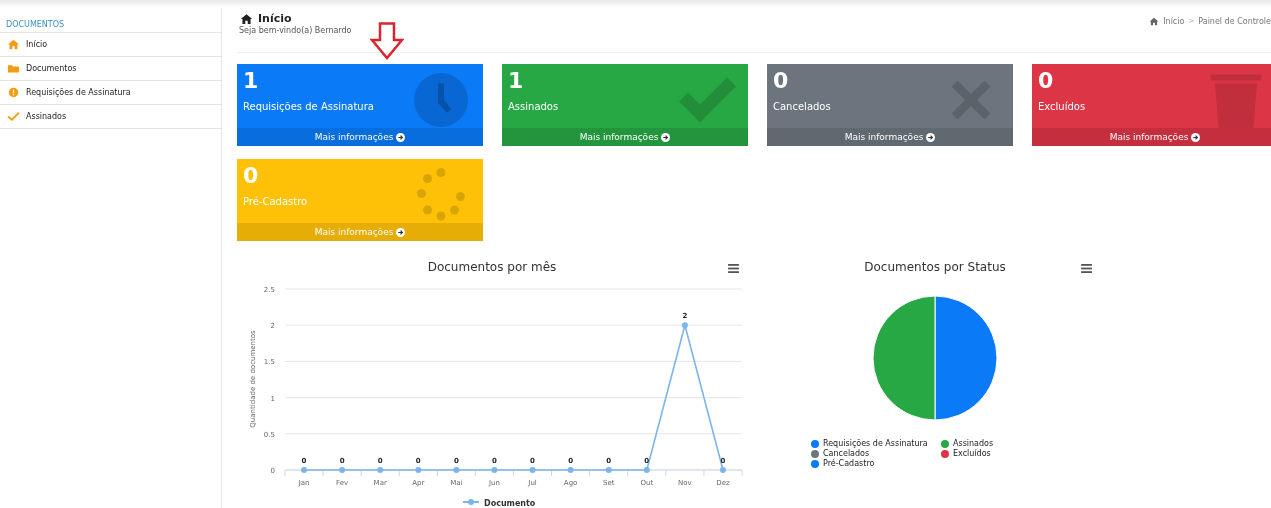  I want to click on card-label: Excluídos, so click(1062, 106).